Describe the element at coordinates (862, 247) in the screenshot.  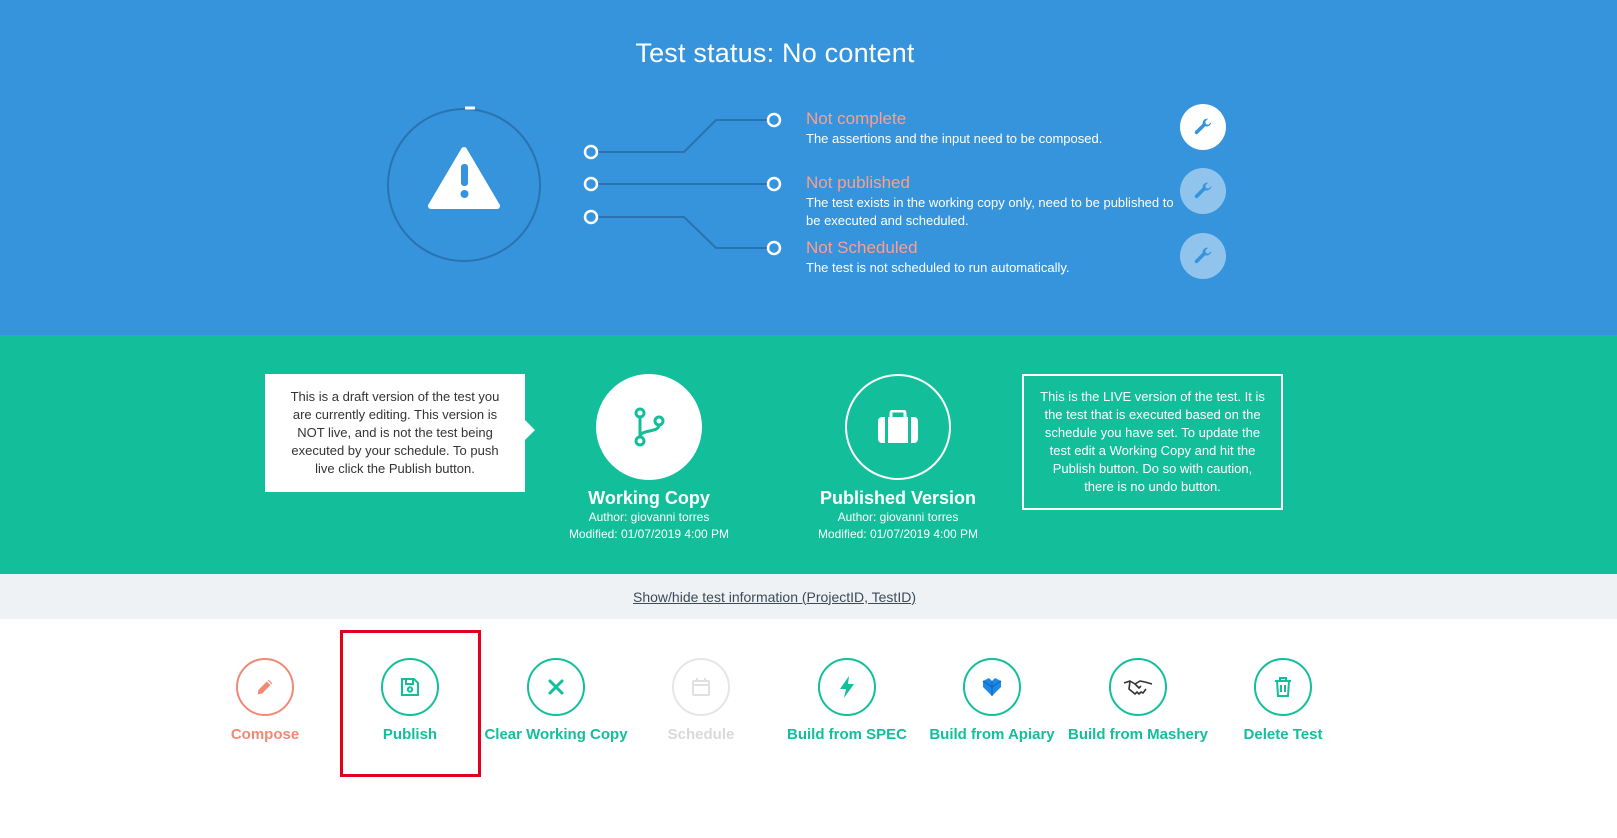
I see `status-row-label: Not Scheduled` at that location.